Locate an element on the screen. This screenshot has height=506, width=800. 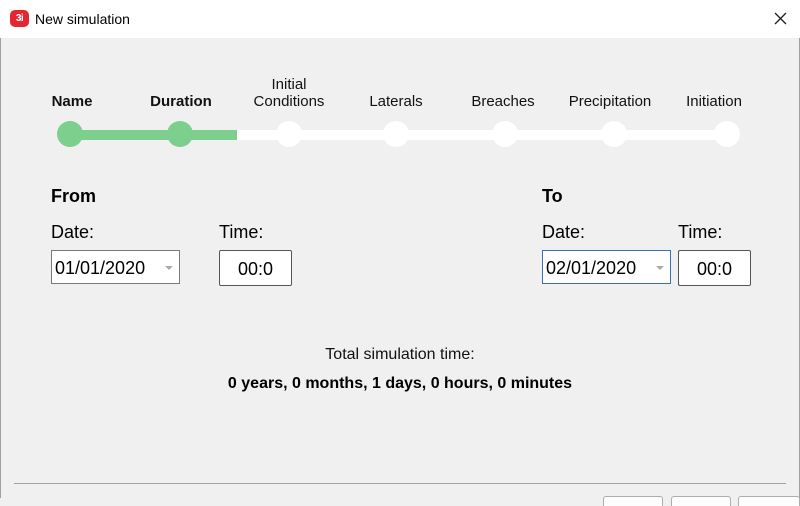
from-heading: From is located at coordinates (73, 196).